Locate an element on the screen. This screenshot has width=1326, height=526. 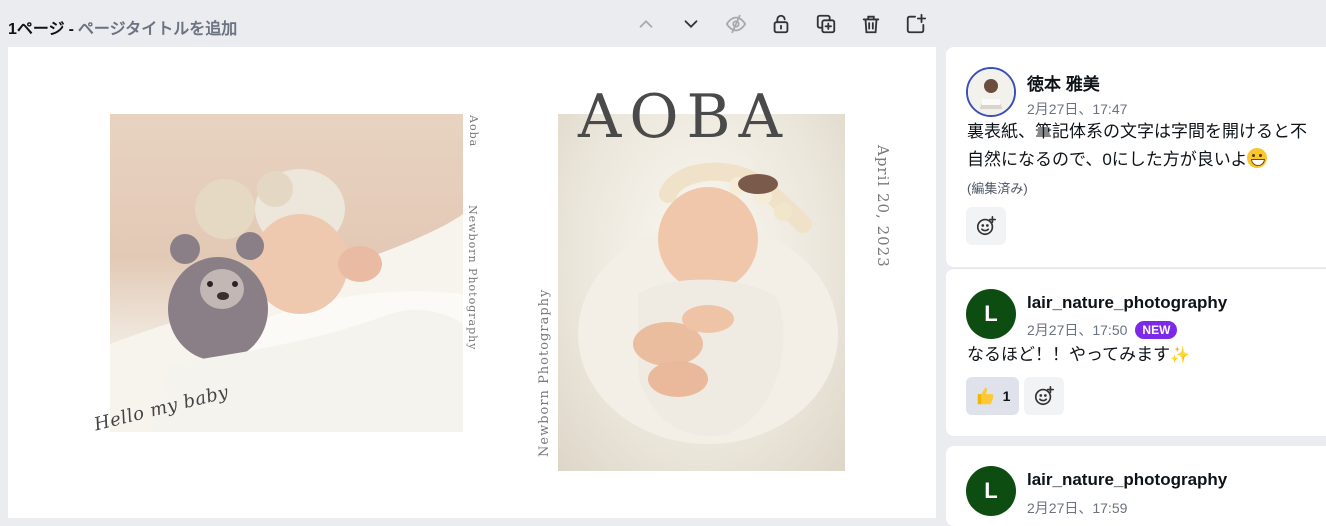
right-photography-vertical-label: Newborn Photography is located at coordinates (544, 372).